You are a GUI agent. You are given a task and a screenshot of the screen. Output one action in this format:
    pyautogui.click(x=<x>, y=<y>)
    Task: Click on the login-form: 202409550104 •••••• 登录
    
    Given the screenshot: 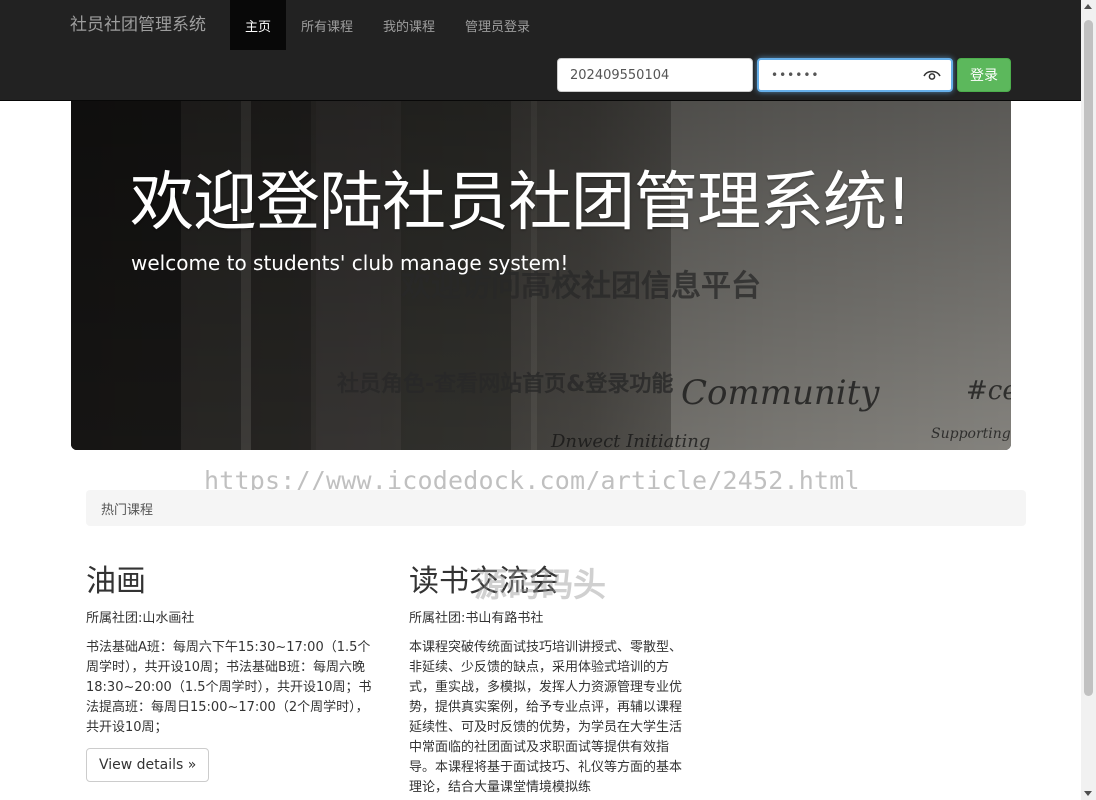 What is the action you would take?
    pyautogui.click(x=784, y=75)
    